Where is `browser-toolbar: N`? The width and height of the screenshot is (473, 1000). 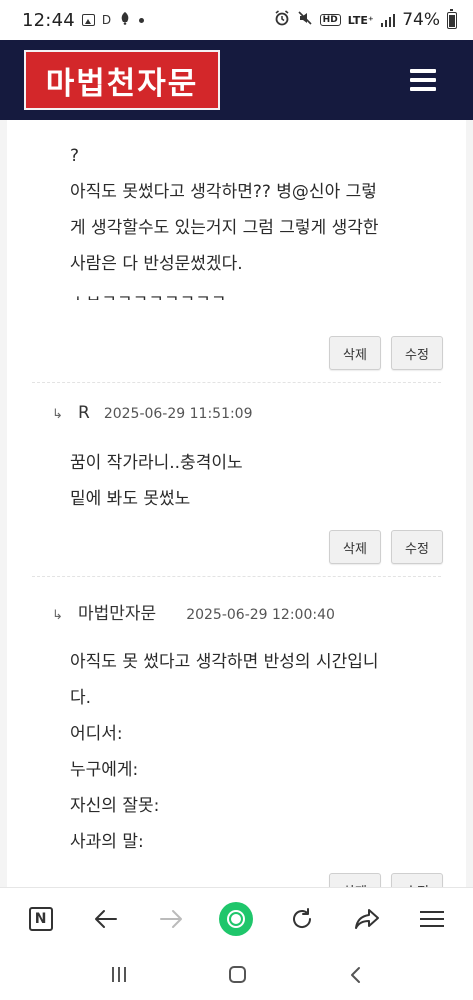 browser-toolbar: N is located at coordinates (236, 918).